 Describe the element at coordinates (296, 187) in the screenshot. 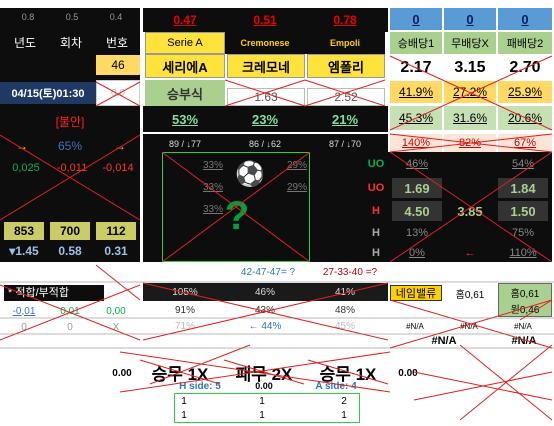

I see `pitch-right-pct-2: 29%` at that location.